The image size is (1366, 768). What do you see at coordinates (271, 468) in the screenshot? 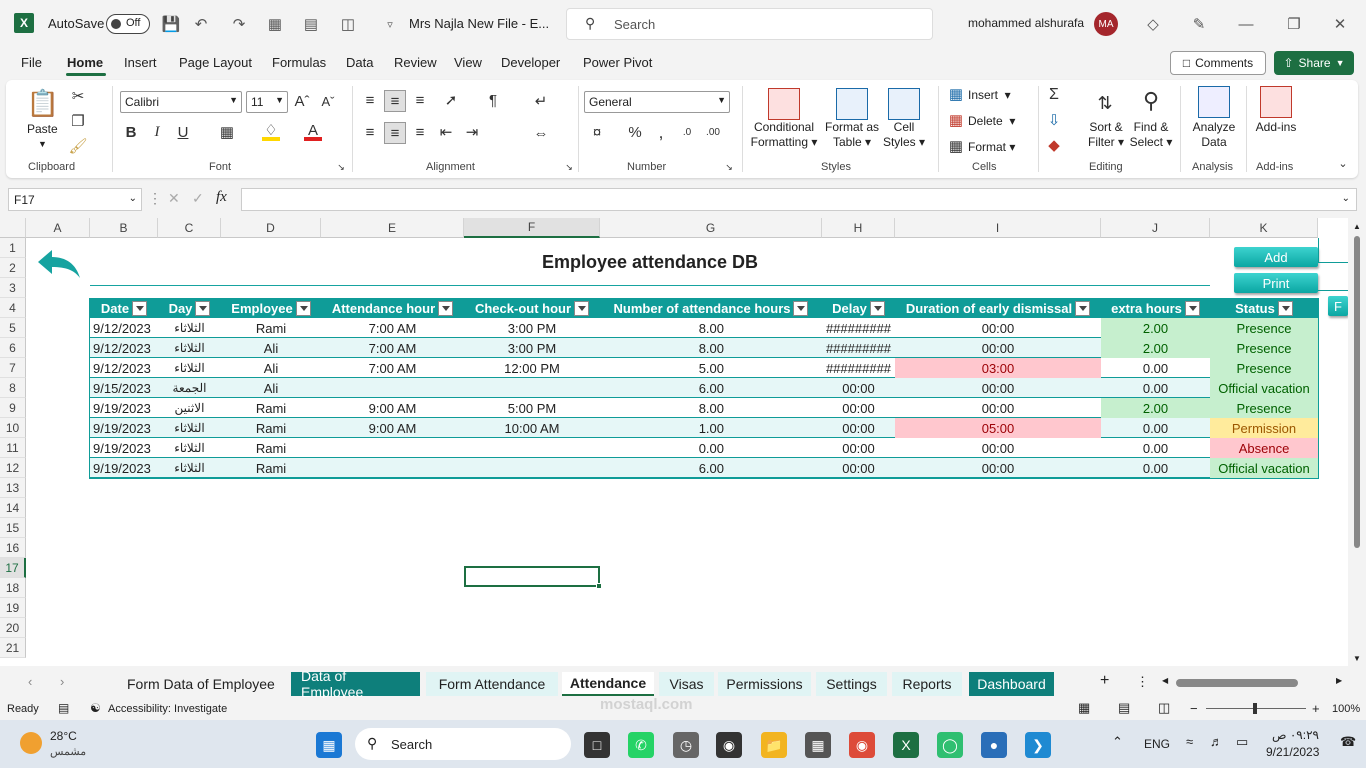
I see `table-cell: Rami` at bounding box center [271, 468].